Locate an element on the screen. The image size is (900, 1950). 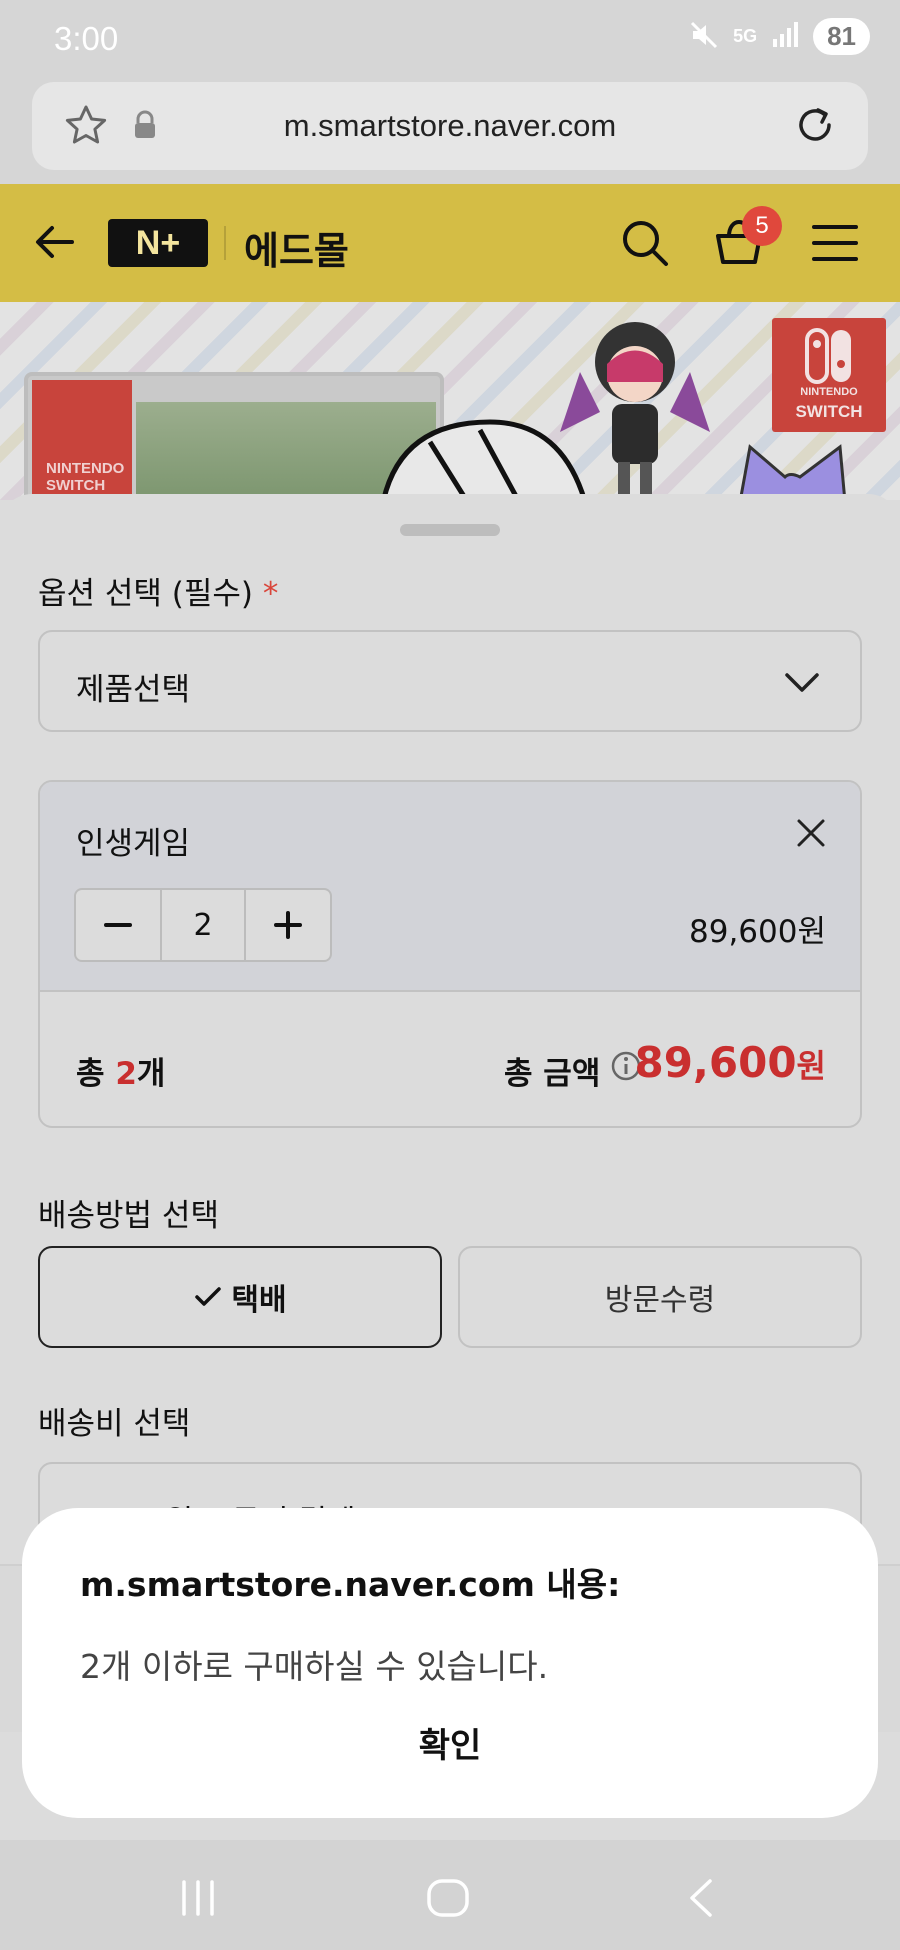
cart-count-badge: 5 is located at coordinates (762, 226).